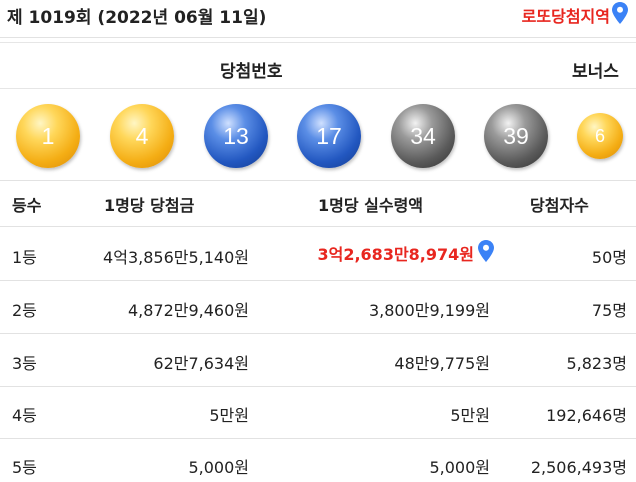 The width and height of the screenshot is (636, 482). I want to click on winners-cell: 50명, so click(609, 257).